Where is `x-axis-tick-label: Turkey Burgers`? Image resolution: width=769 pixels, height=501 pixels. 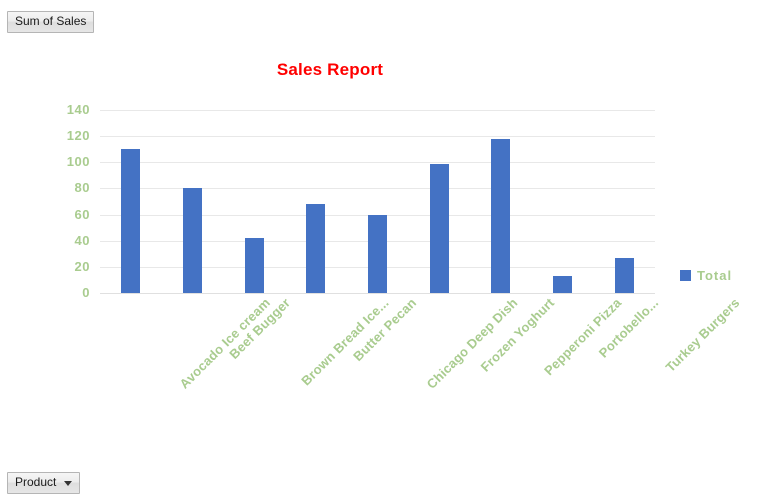 x-axis-tick-label: Turkey Burgers is located at coordinates (702, 335).